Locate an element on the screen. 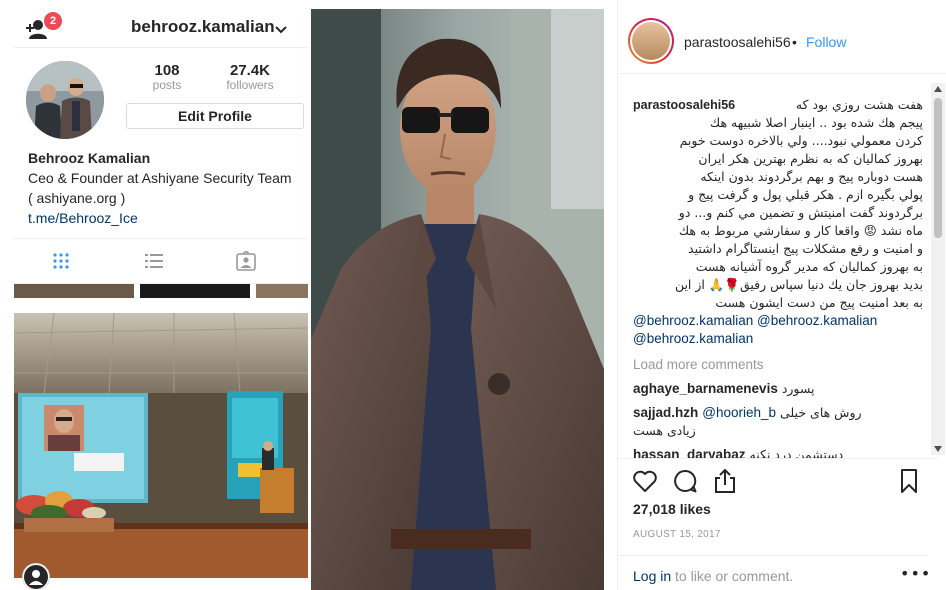 The height and width of the screenshot is (590, 946). followers-stat: 27.4K followers is located at coordinates (250, 77).